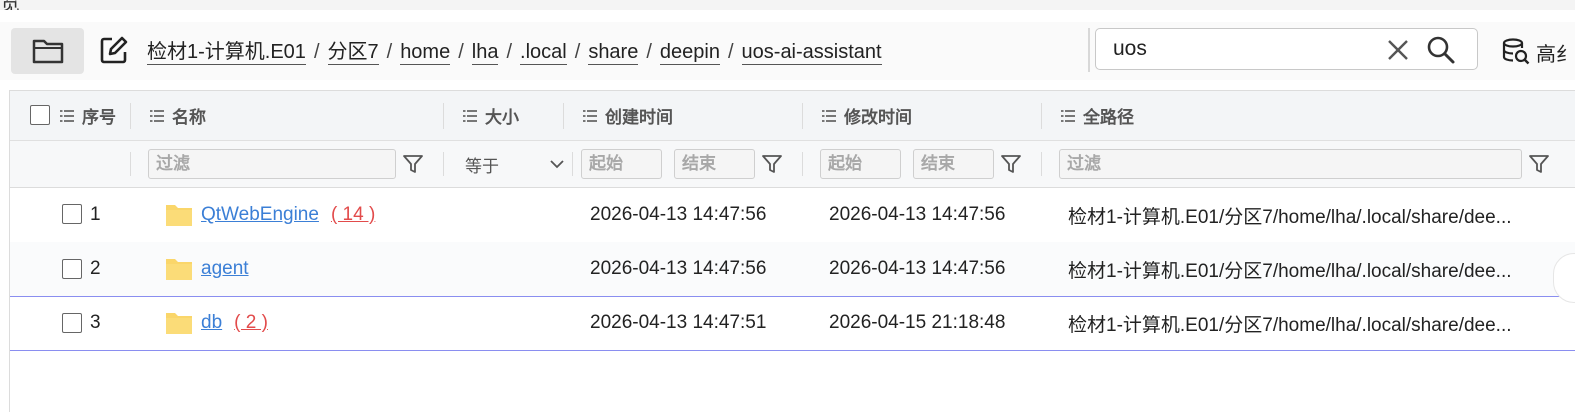  What do you see at coordinates (543, 52) in the screenshot?
I see `breadcrumb-item: .local` at bounding box center [543, 52].